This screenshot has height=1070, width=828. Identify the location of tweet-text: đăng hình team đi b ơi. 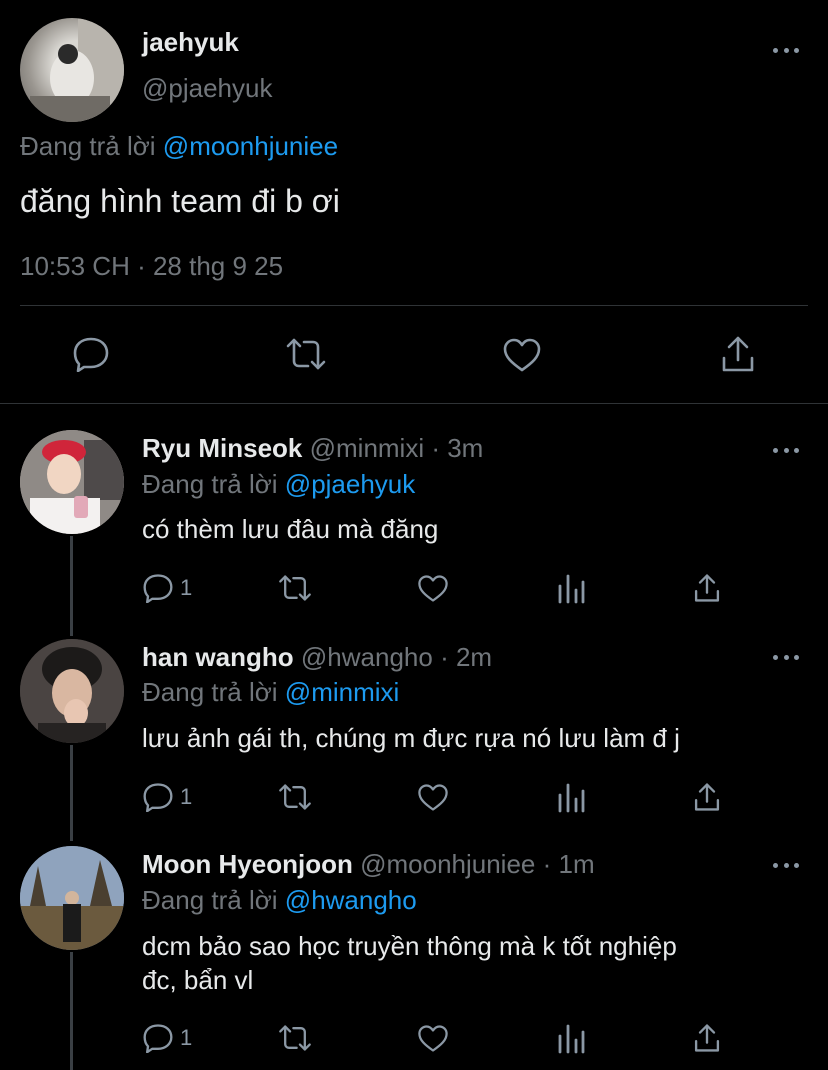
(180, 201).